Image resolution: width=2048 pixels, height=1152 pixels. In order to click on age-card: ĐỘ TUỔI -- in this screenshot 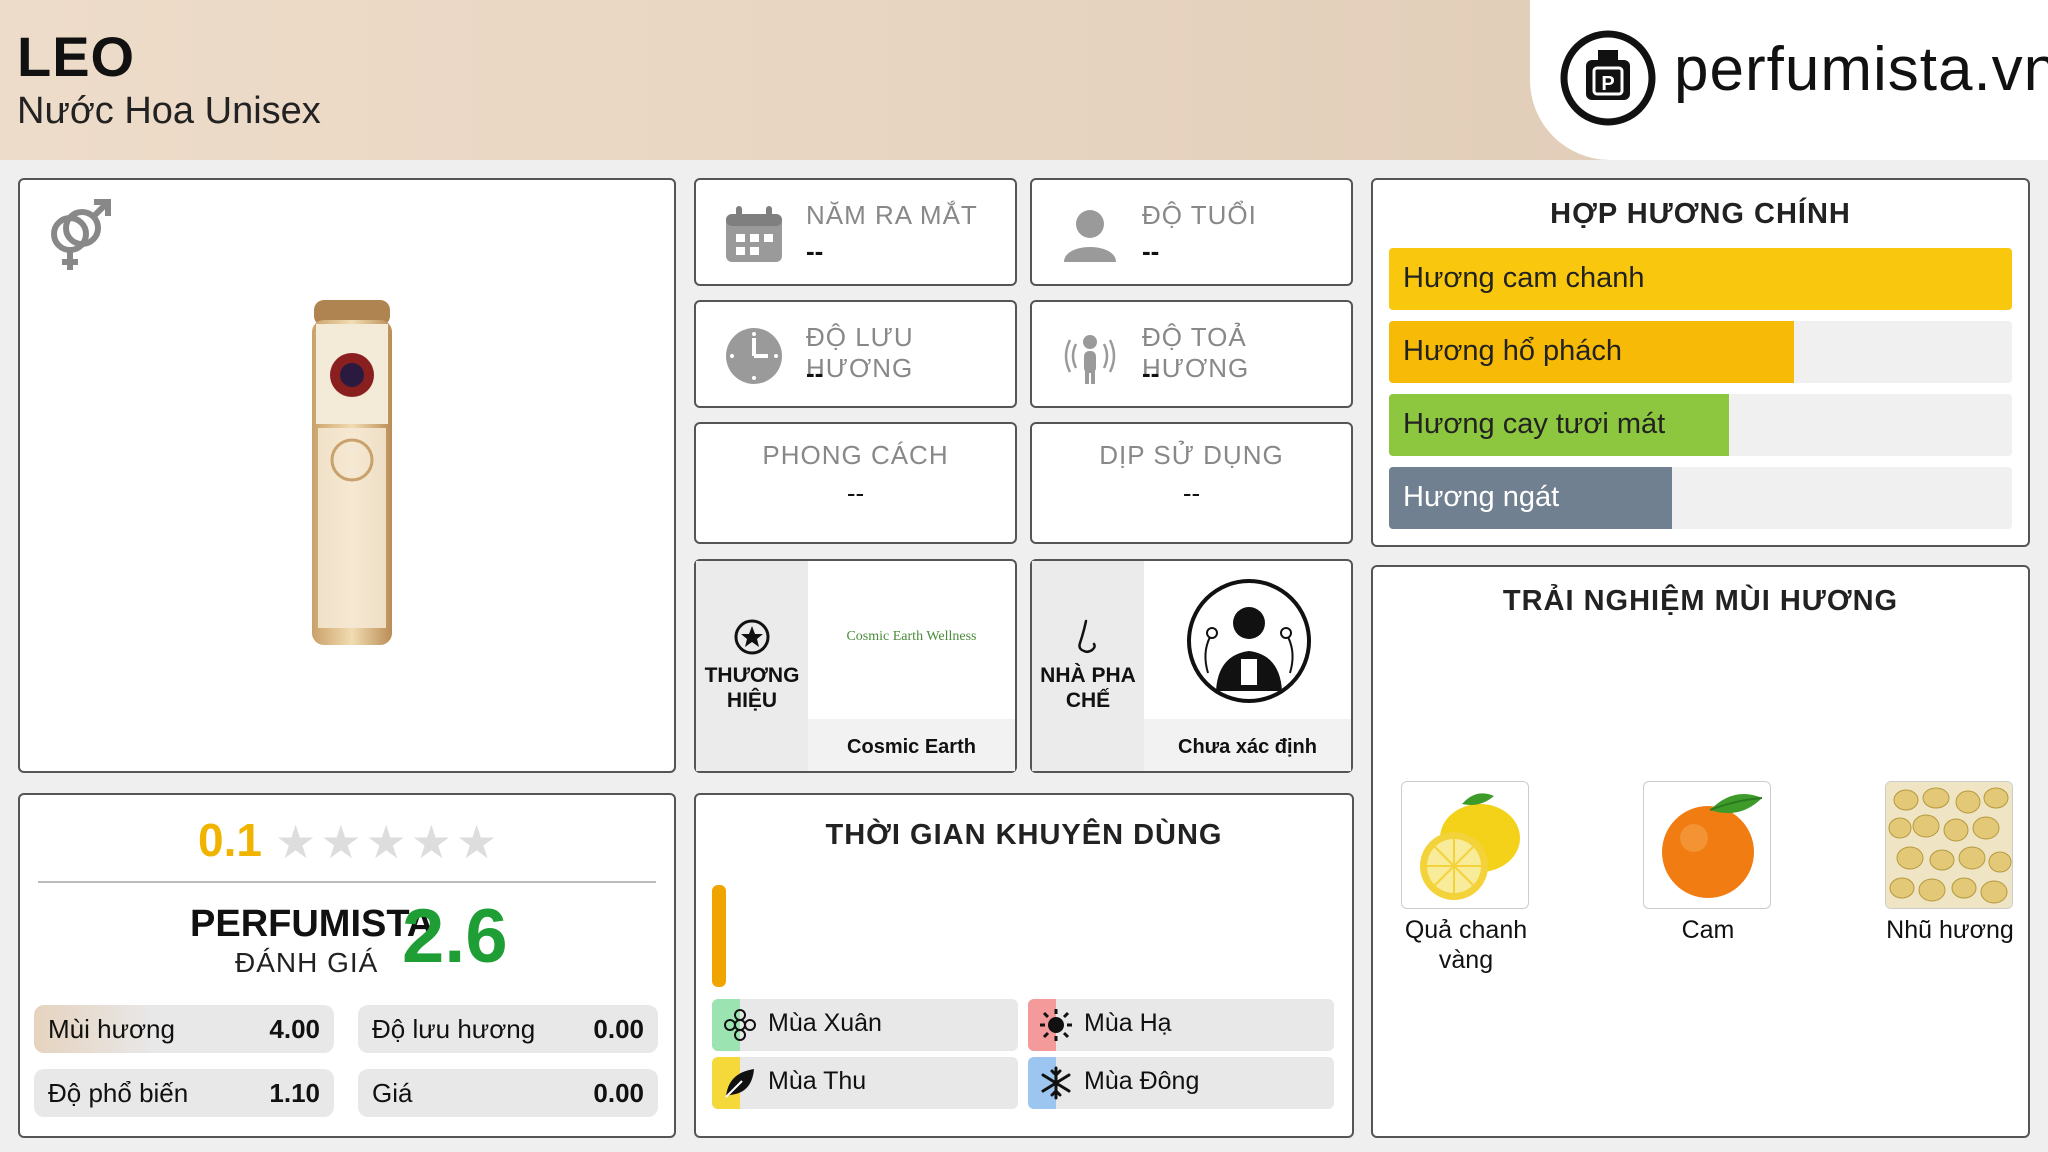, I will do `click(1191, 232)`.